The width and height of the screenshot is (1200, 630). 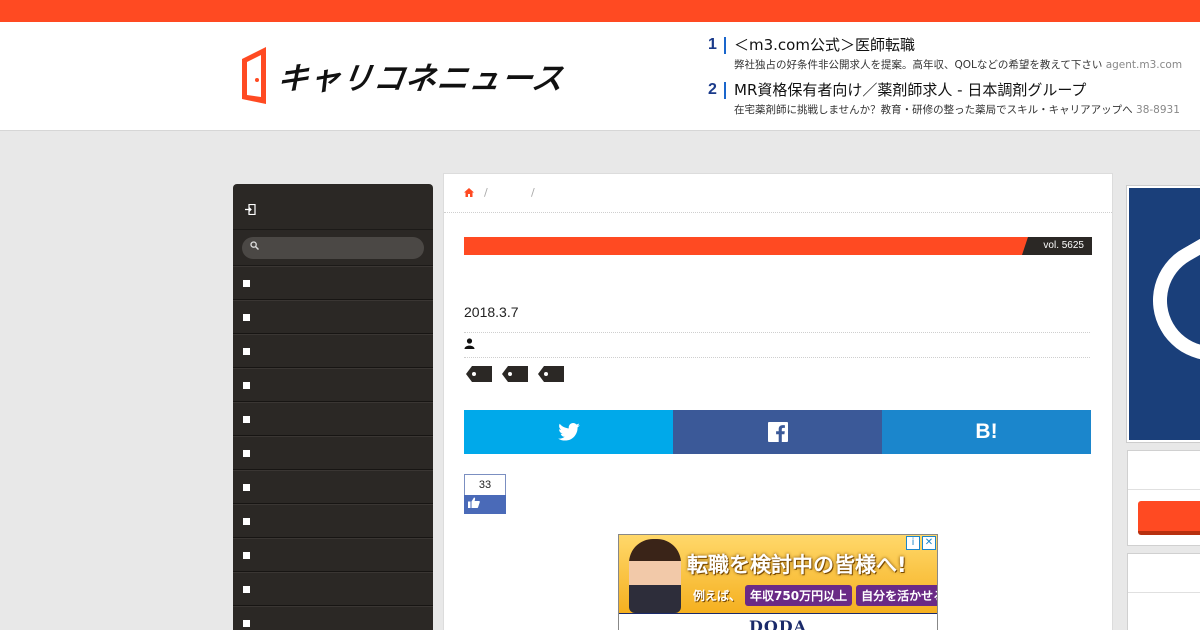 I want to click on ad-controls: i ✕, so click(x=921, y=543).